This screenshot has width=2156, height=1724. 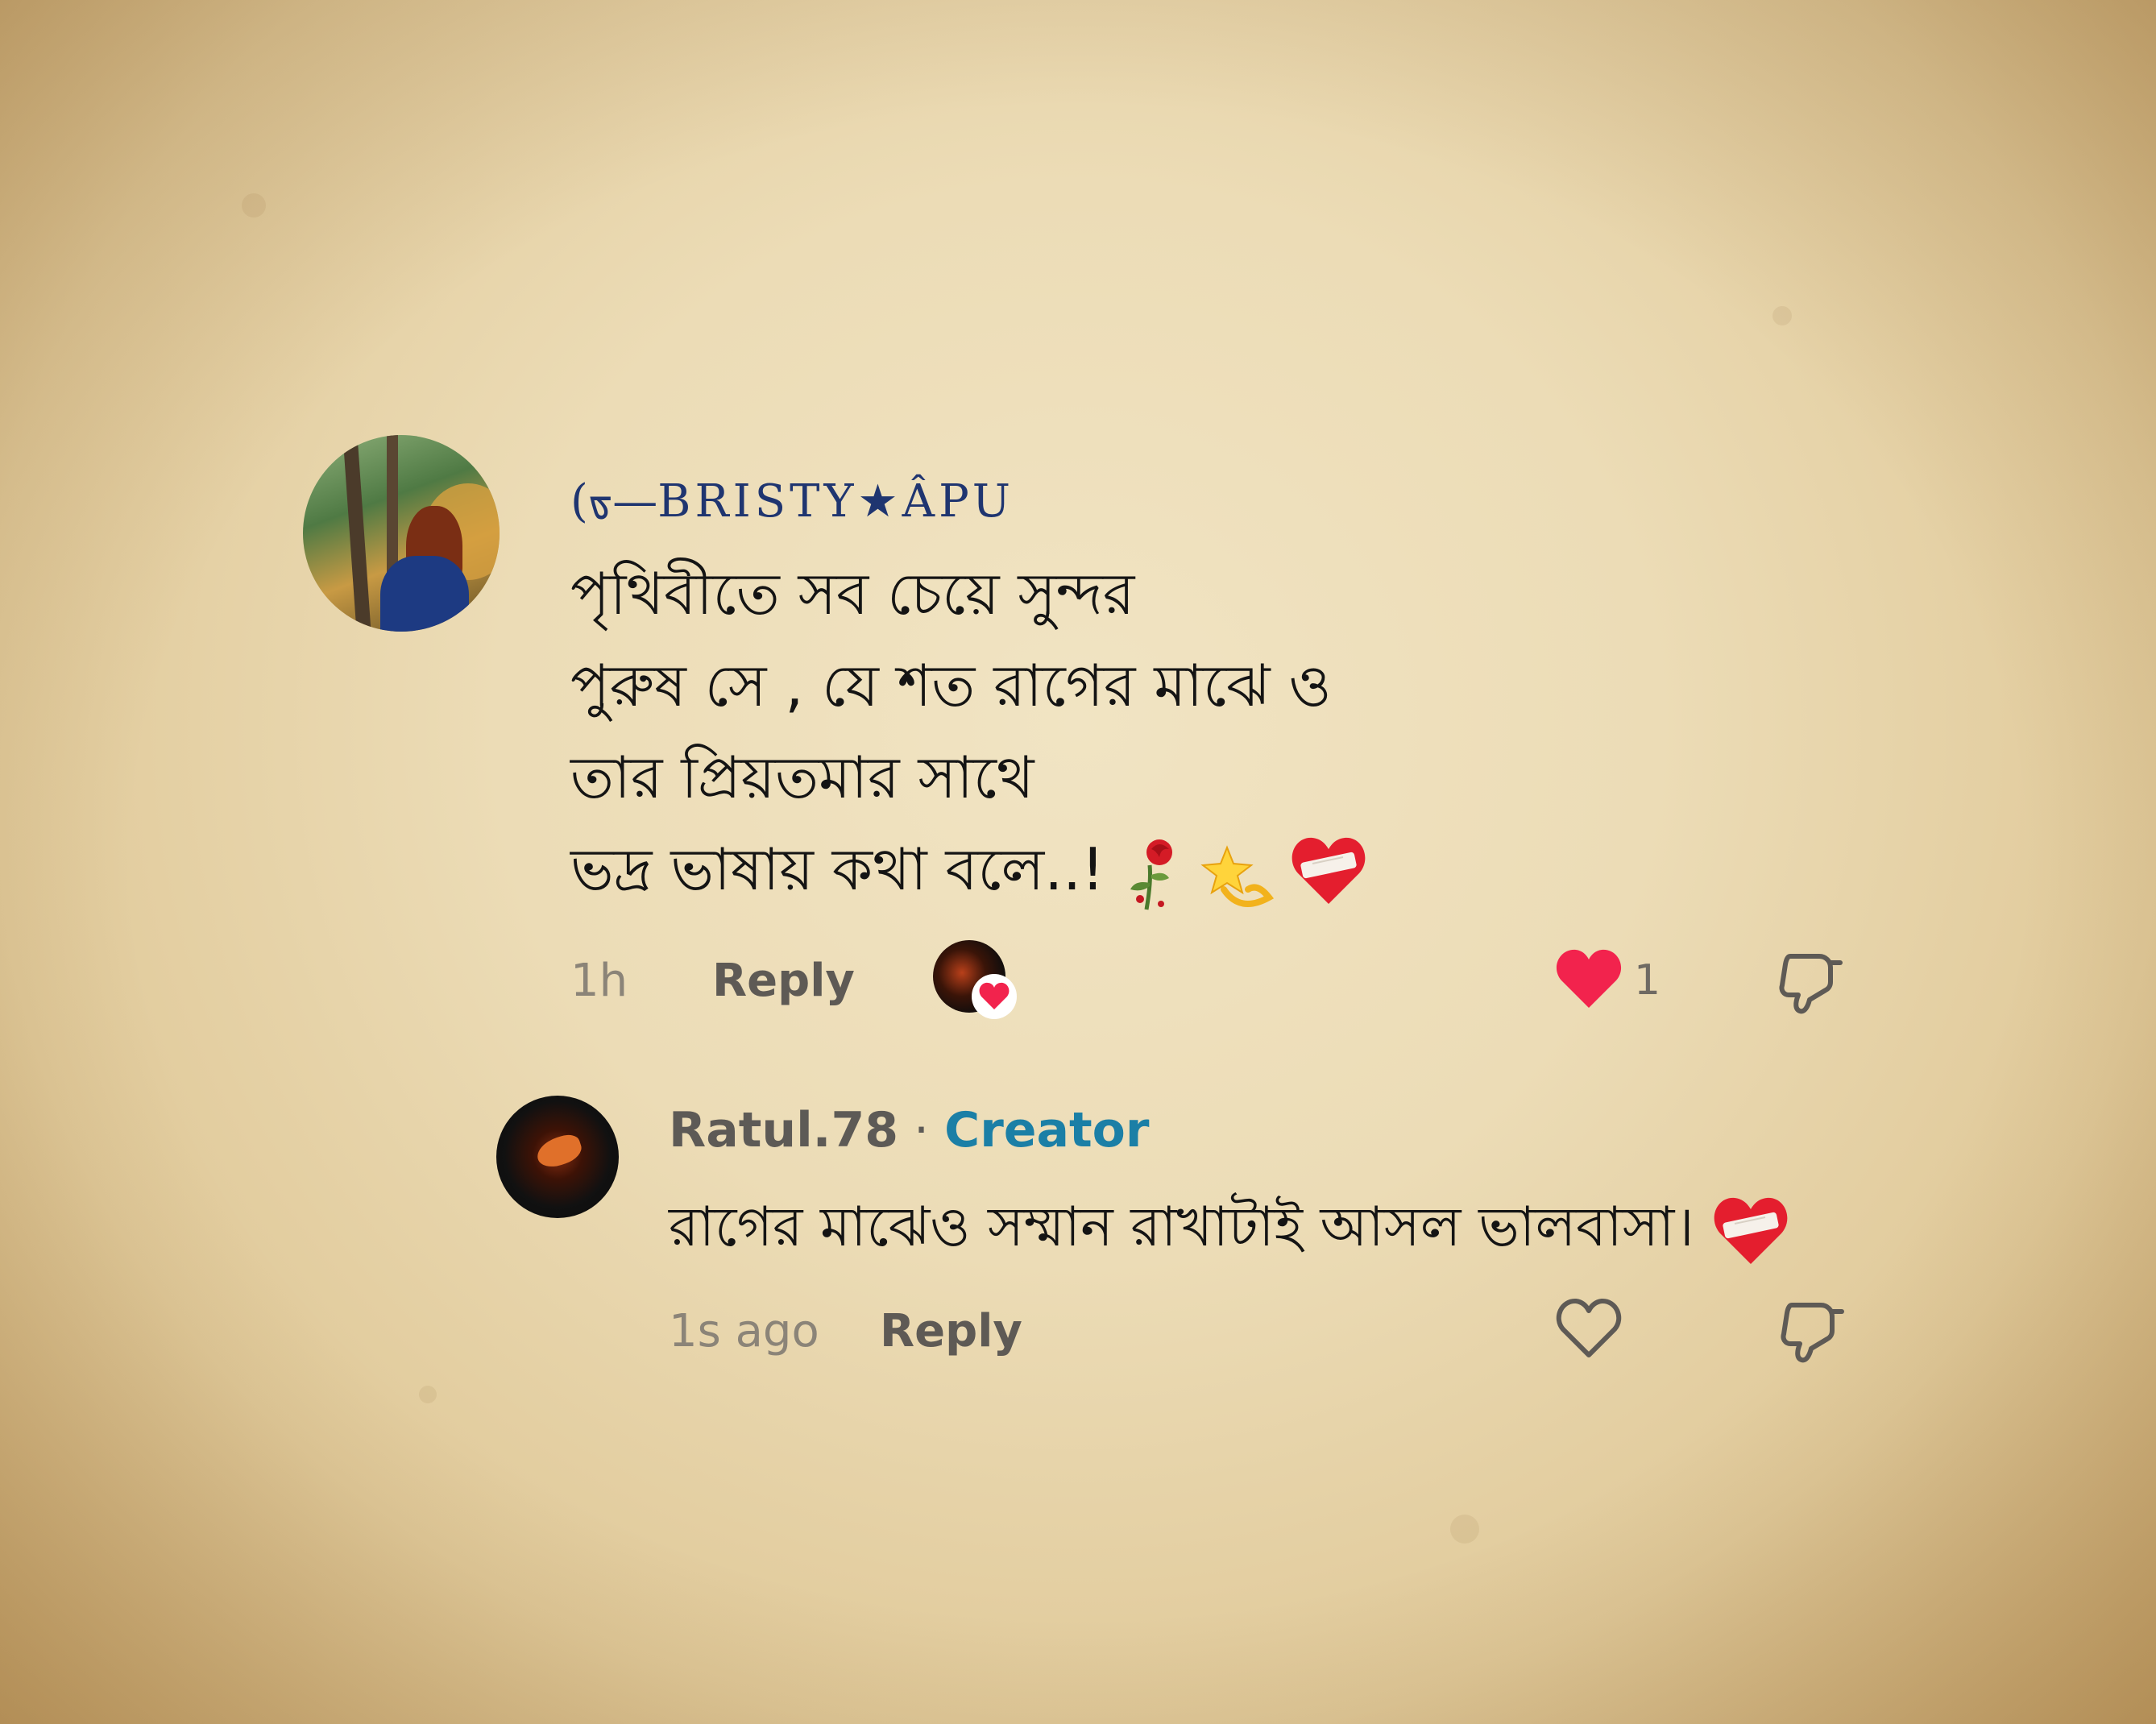 I want to click on avatar-fish-shape, so click(x=559, y=1151).